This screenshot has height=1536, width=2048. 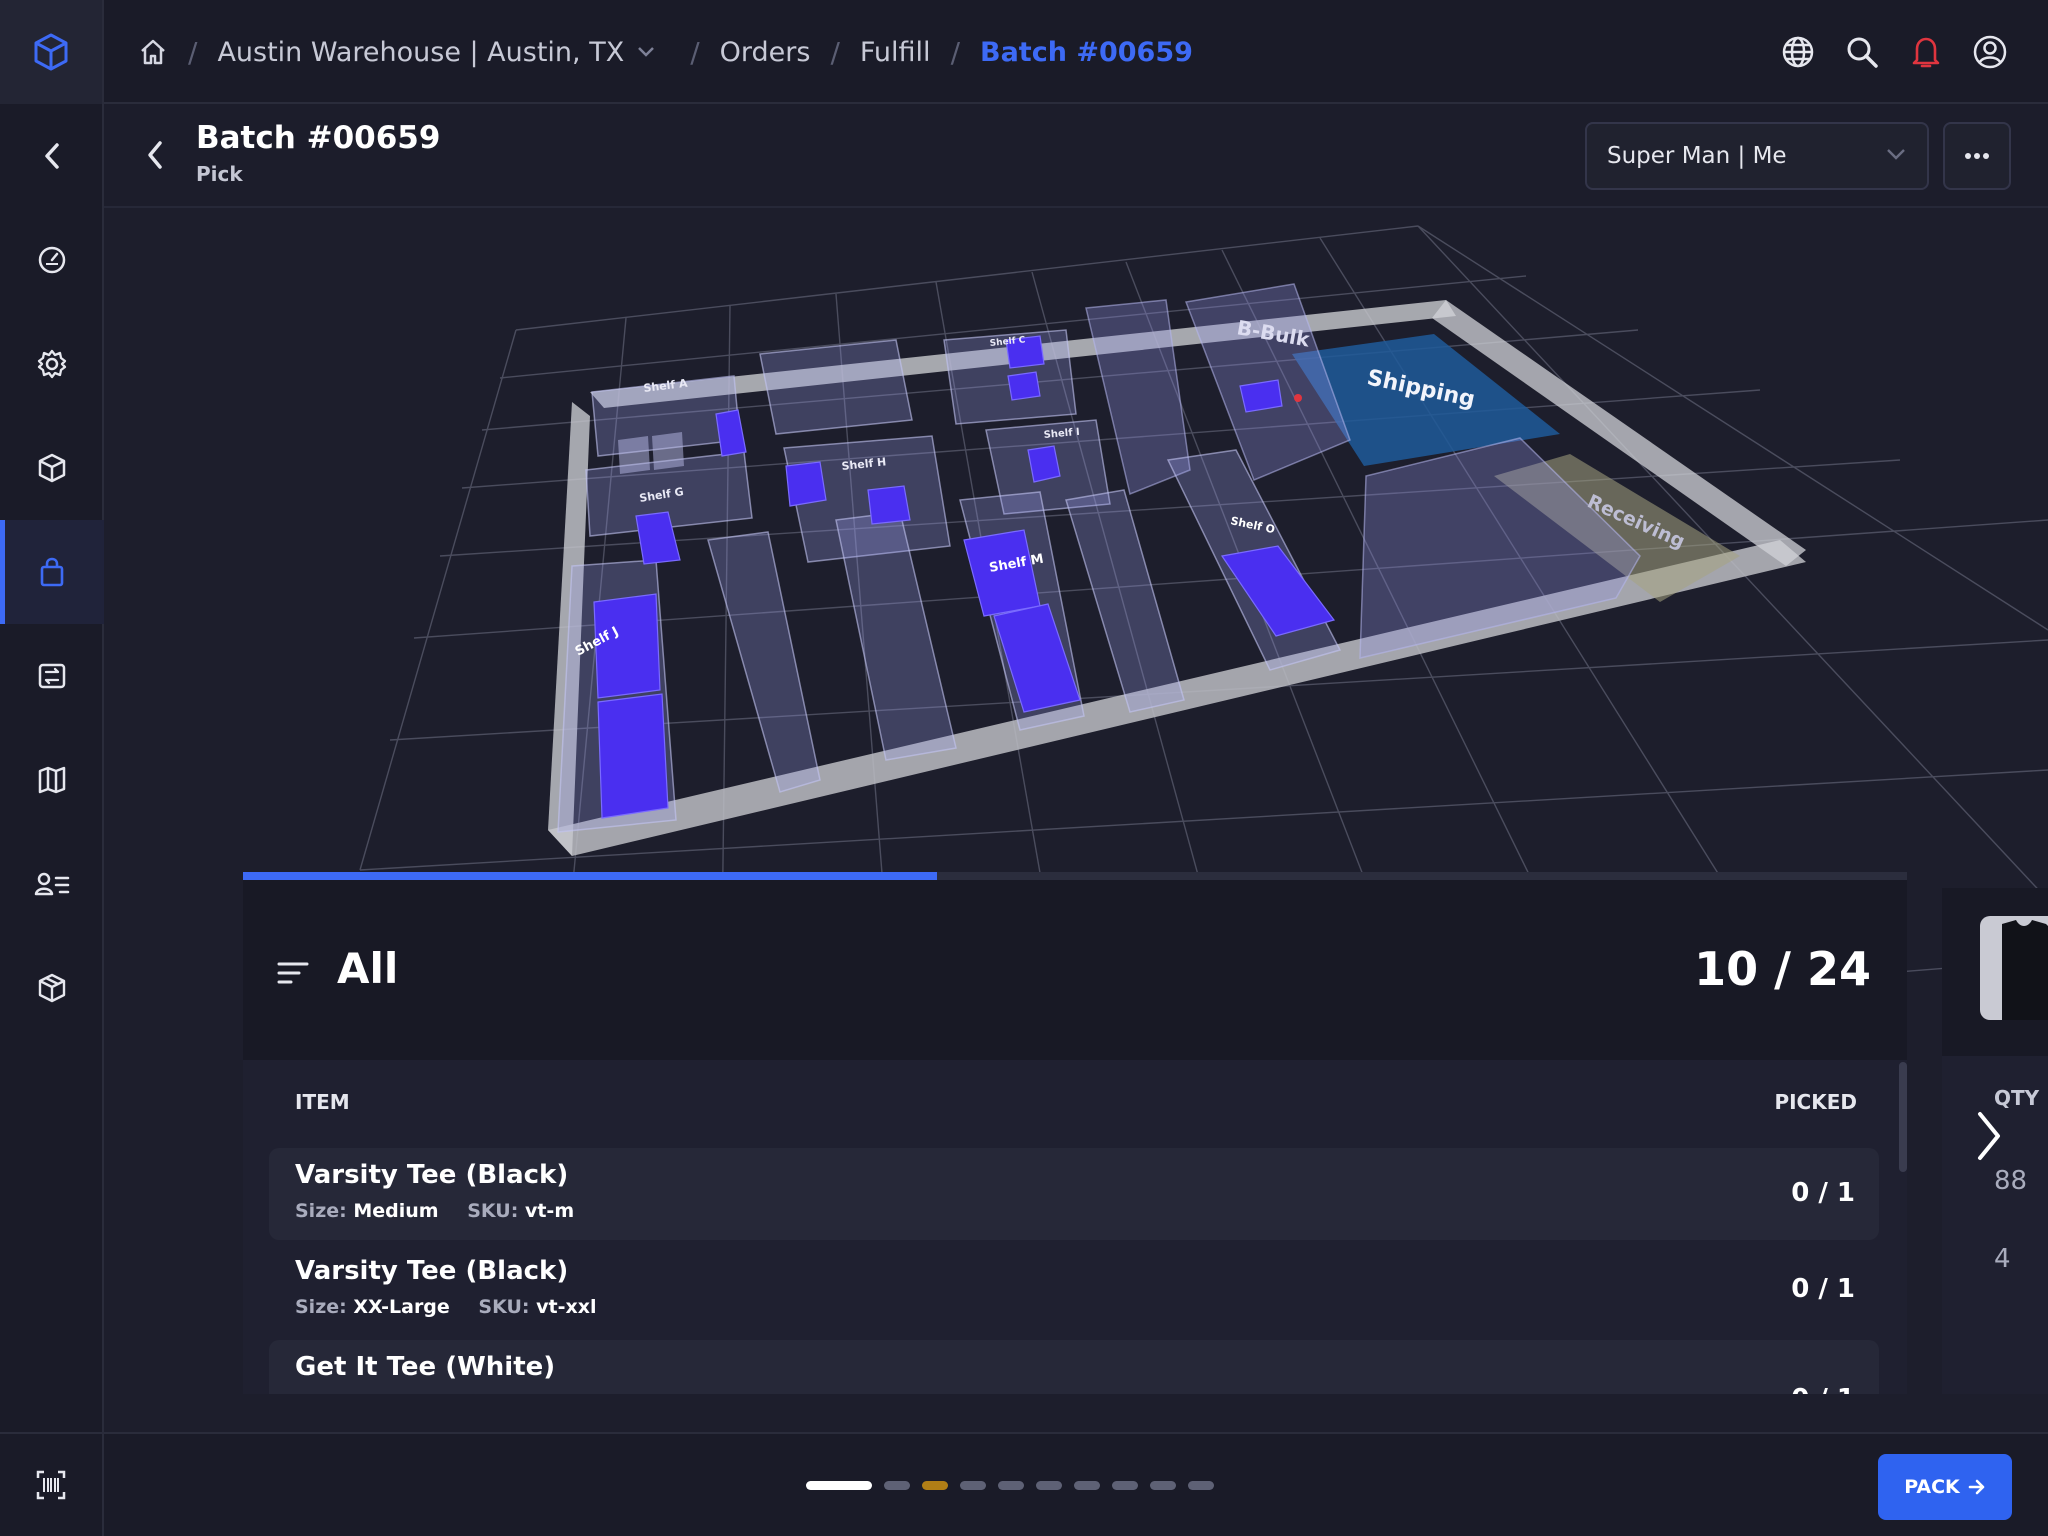 What do you see at coordinates (1988, 1138) in the screenshot?
I see `next-panel-button` at bounding box center [1988, 1138].